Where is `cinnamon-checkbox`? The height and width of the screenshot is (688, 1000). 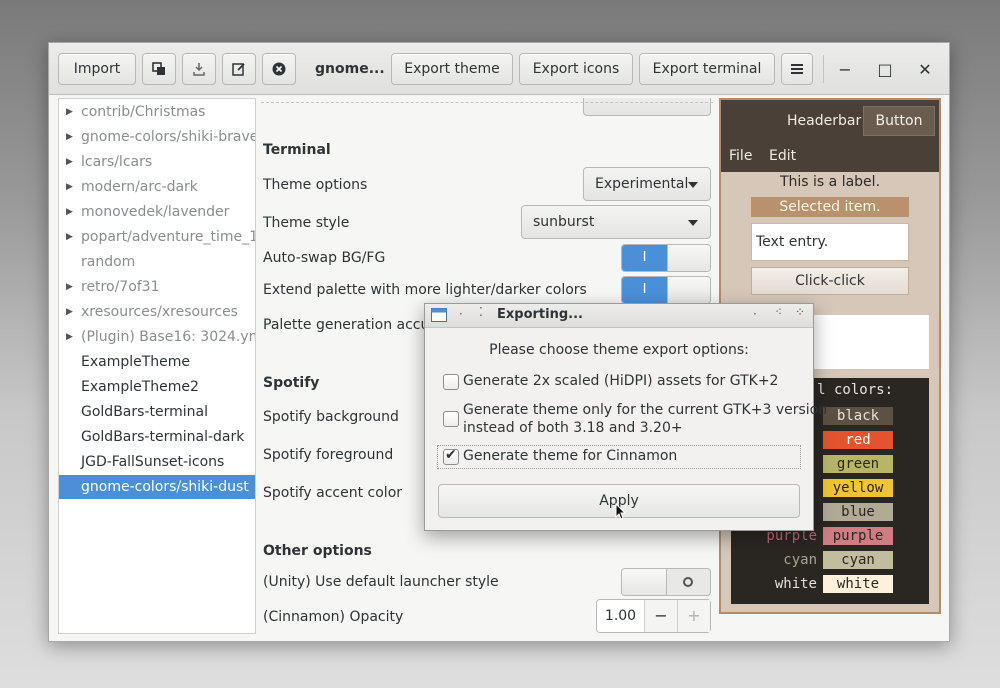
cinnamon-checkbox is located at coordinates (451, 456).